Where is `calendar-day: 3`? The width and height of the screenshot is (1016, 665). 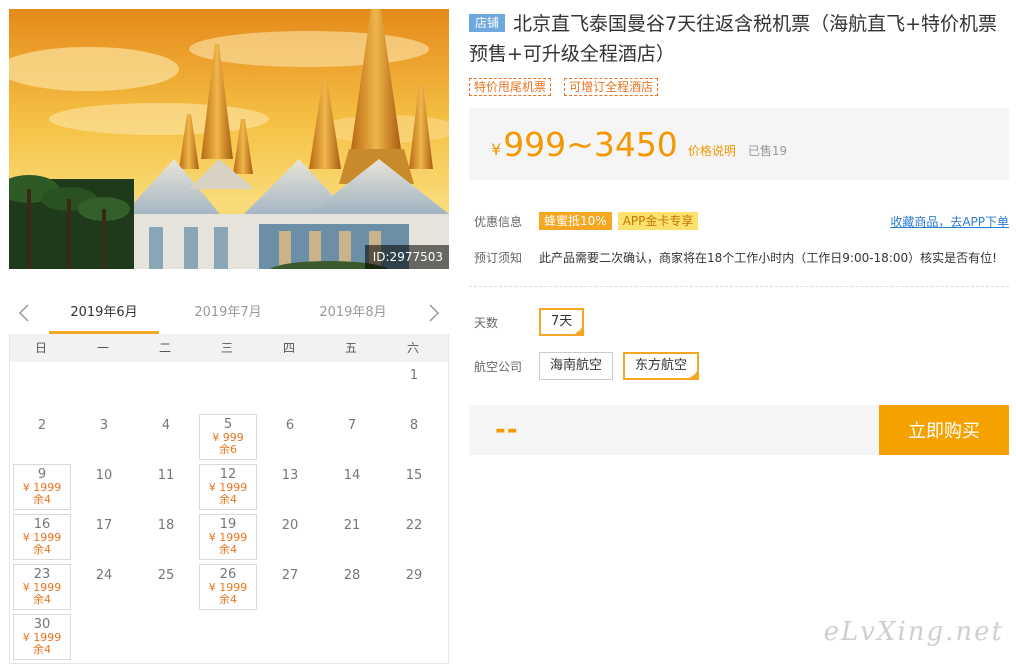
calendar-day: 3 is located at coordinates (104, 437).